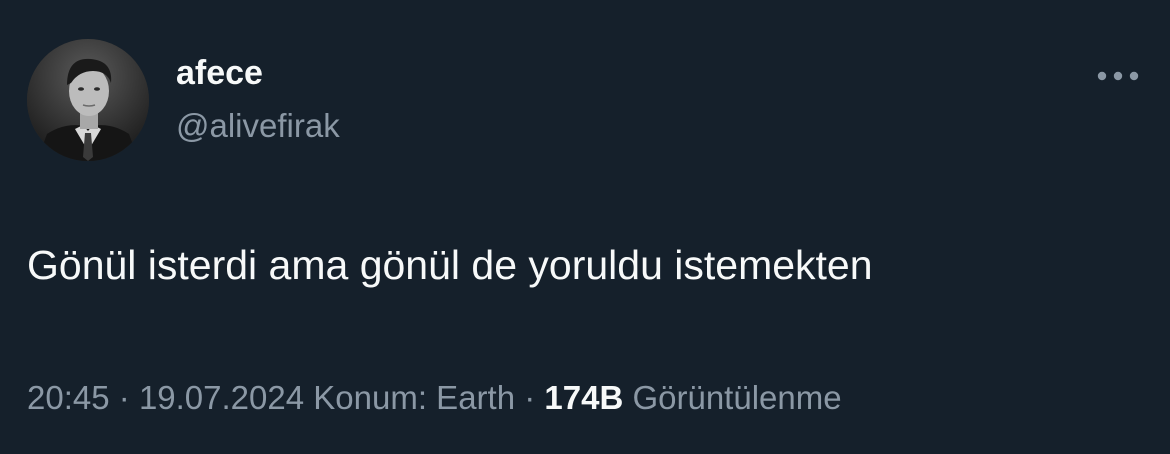 This screenshot has width=1170, height=454. Describe the element at coordinates (221, 397) in the screenshot. I see `tweet-date: 19.07.2024` at that location.